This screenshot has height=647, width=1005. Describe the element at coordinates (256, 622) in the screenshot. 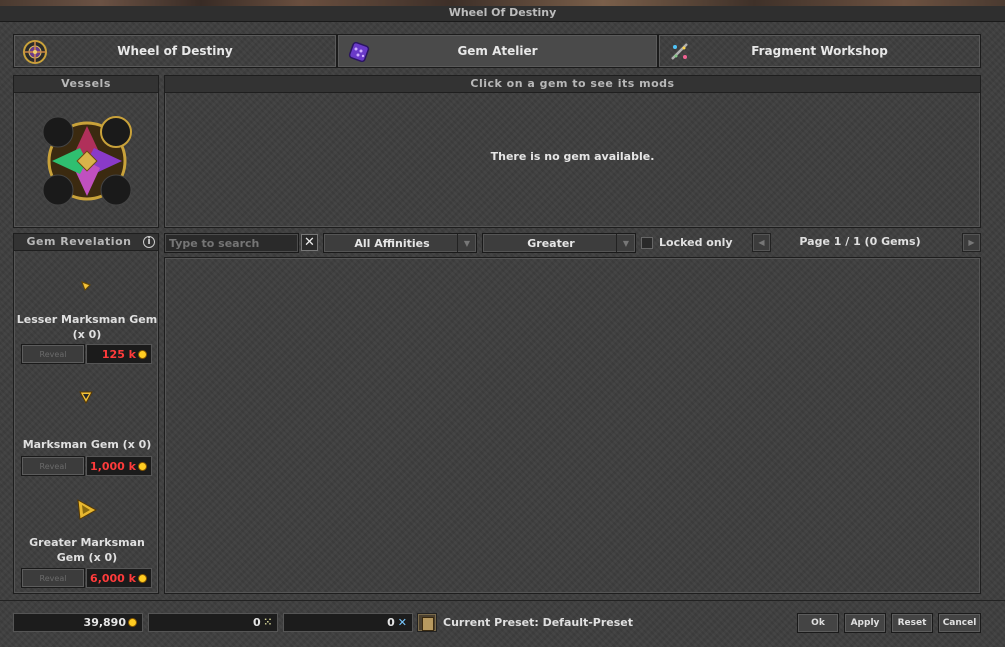

I see `lesser-fragments-value: 0` at that location.